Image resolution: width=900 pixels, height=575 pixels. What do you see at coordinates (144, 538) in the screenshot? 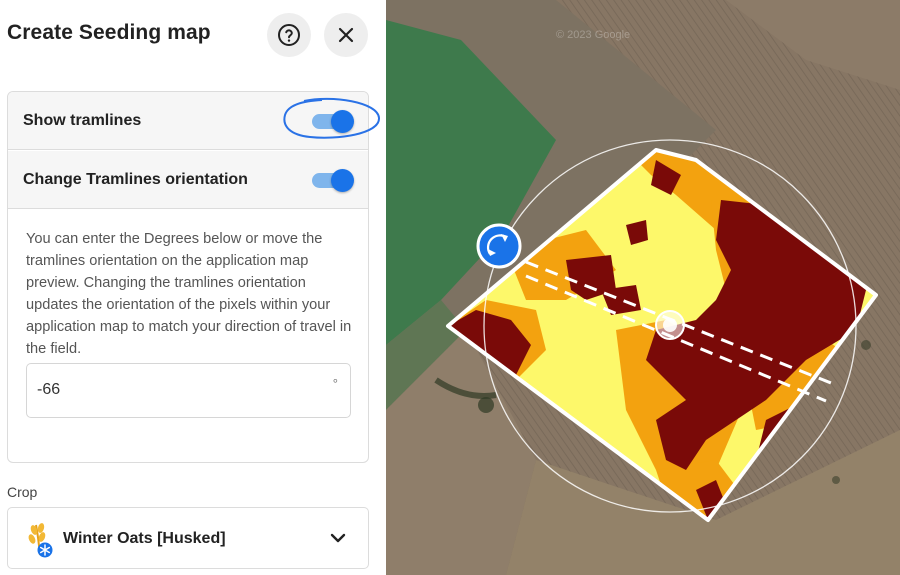
I see `crop-name: Winter Oats [Husked]` at bounding box center [144, 538].